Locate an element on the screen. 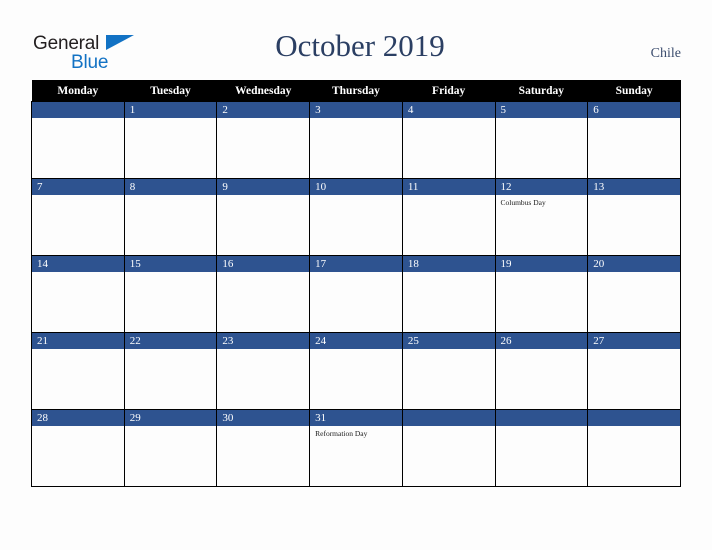 This screenshot has height=550, width=712. calendar-week-row: 123456 is located at coordinates (356, 140).